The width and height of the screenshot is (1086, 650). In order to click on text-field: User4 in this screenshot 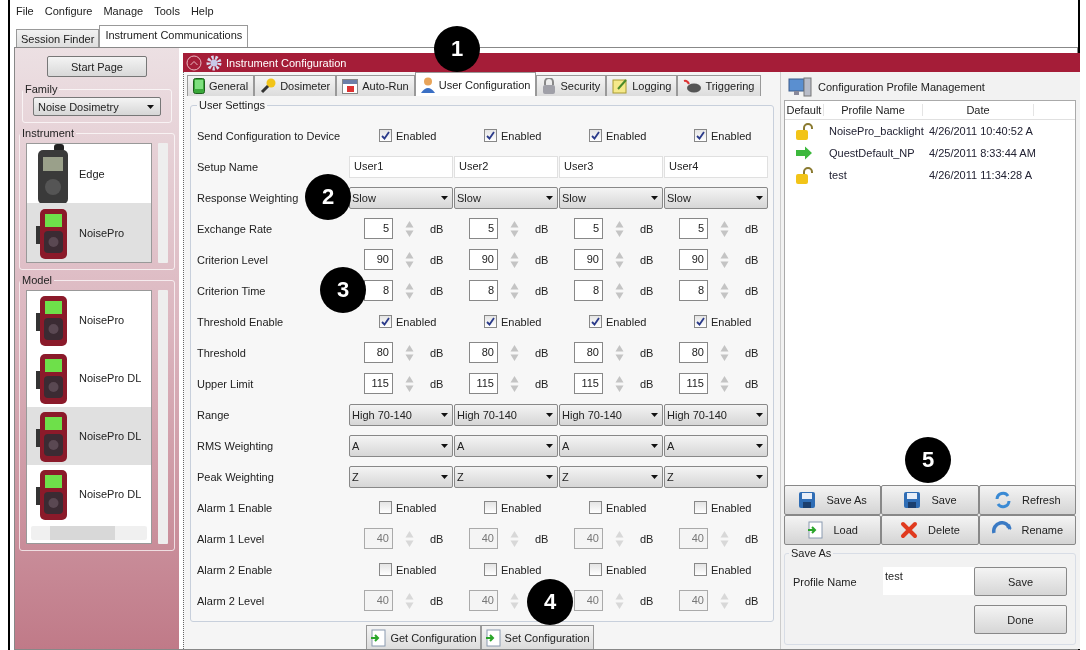, I will do `click(716, 166)`.